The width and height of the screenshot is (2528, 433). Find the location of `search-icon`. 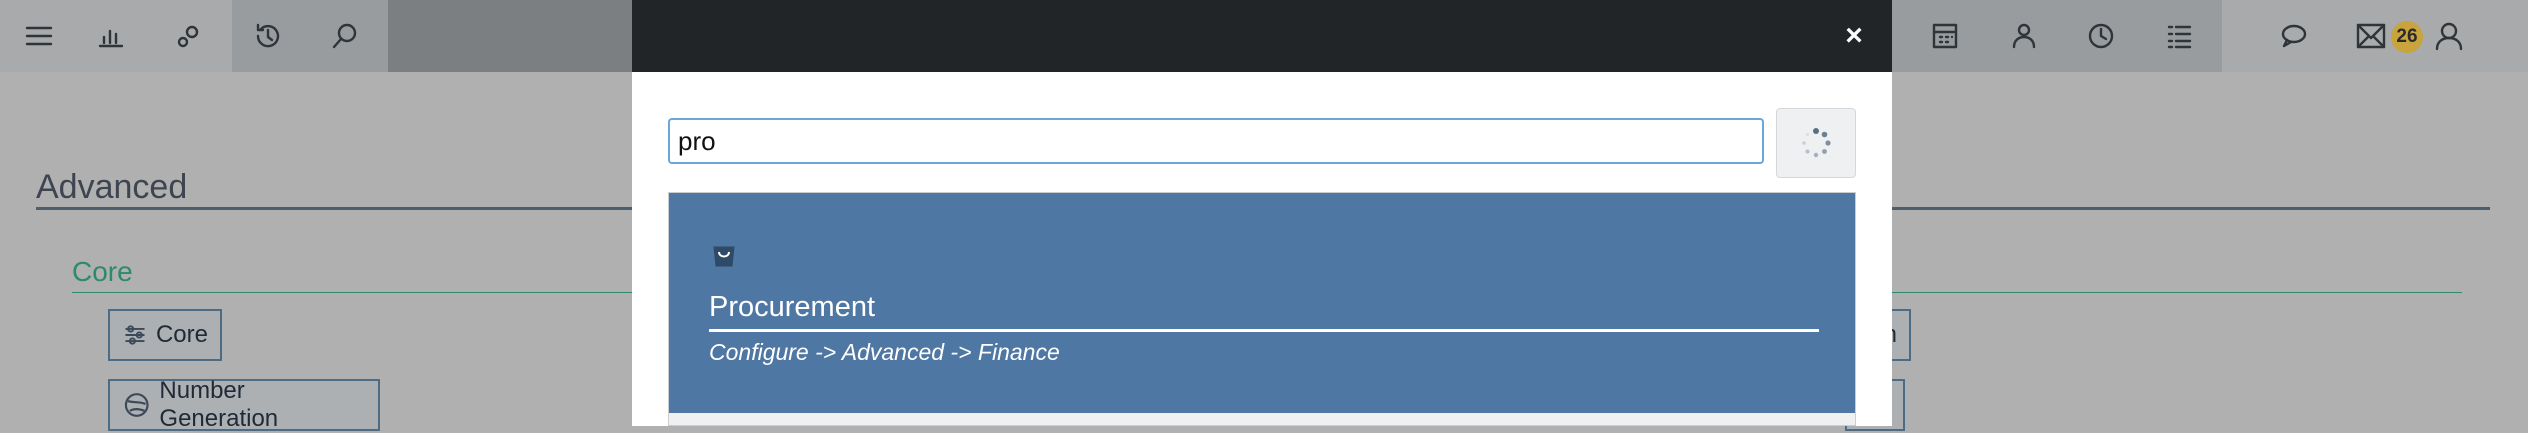

search-icon is located at coordinates (344, 36).